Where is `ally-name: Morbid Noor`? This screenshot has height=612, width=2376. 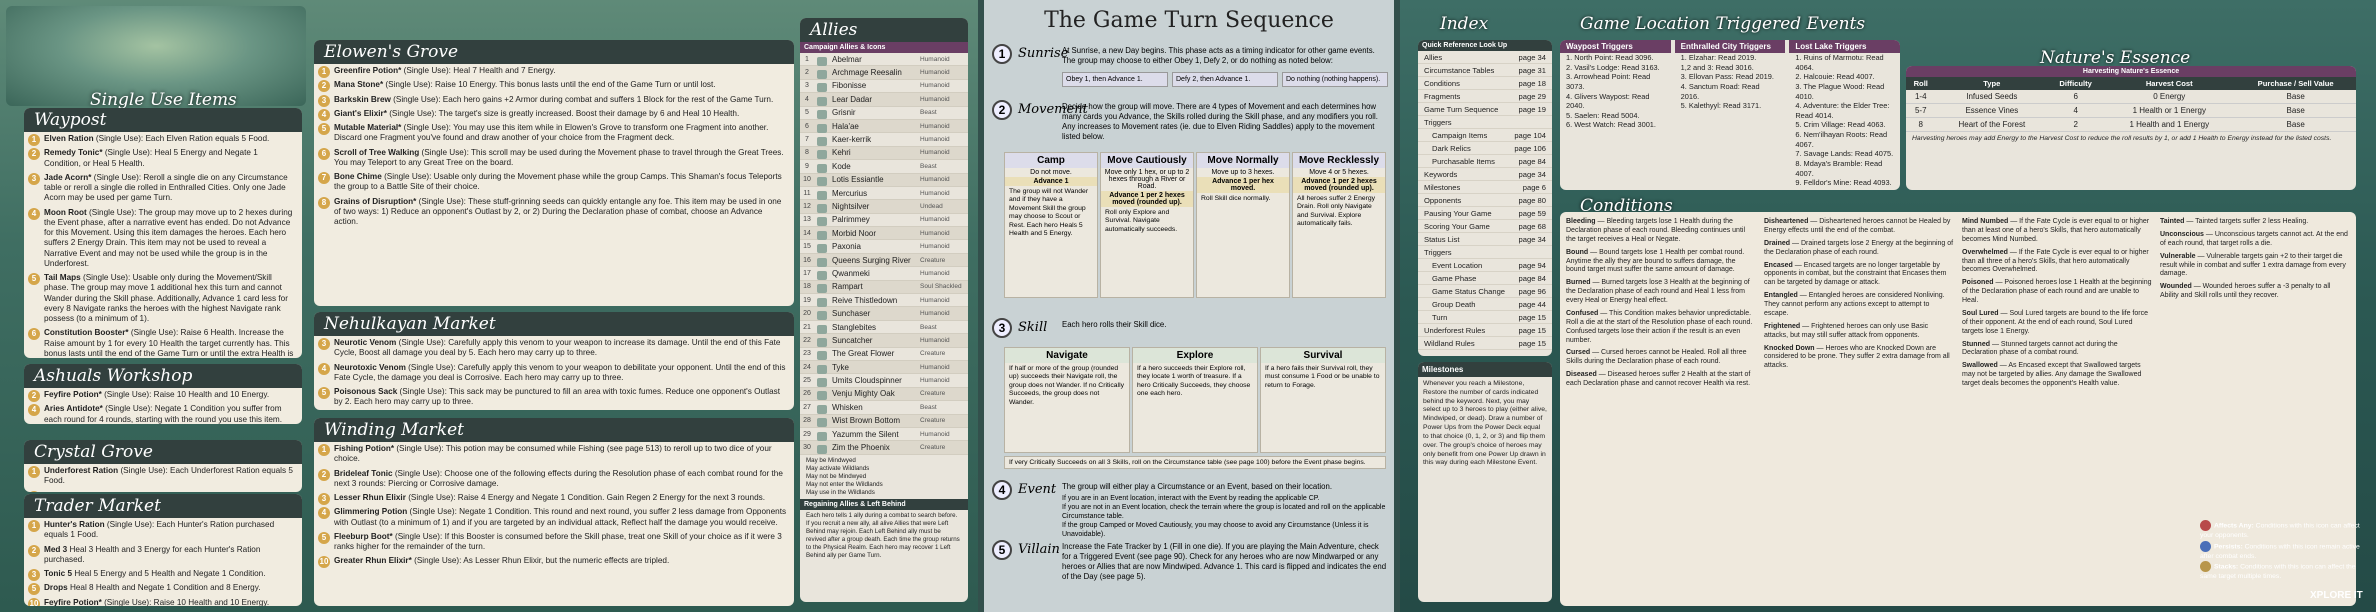
ally-name: Morbid Noor is located at coordinates (867, 234).